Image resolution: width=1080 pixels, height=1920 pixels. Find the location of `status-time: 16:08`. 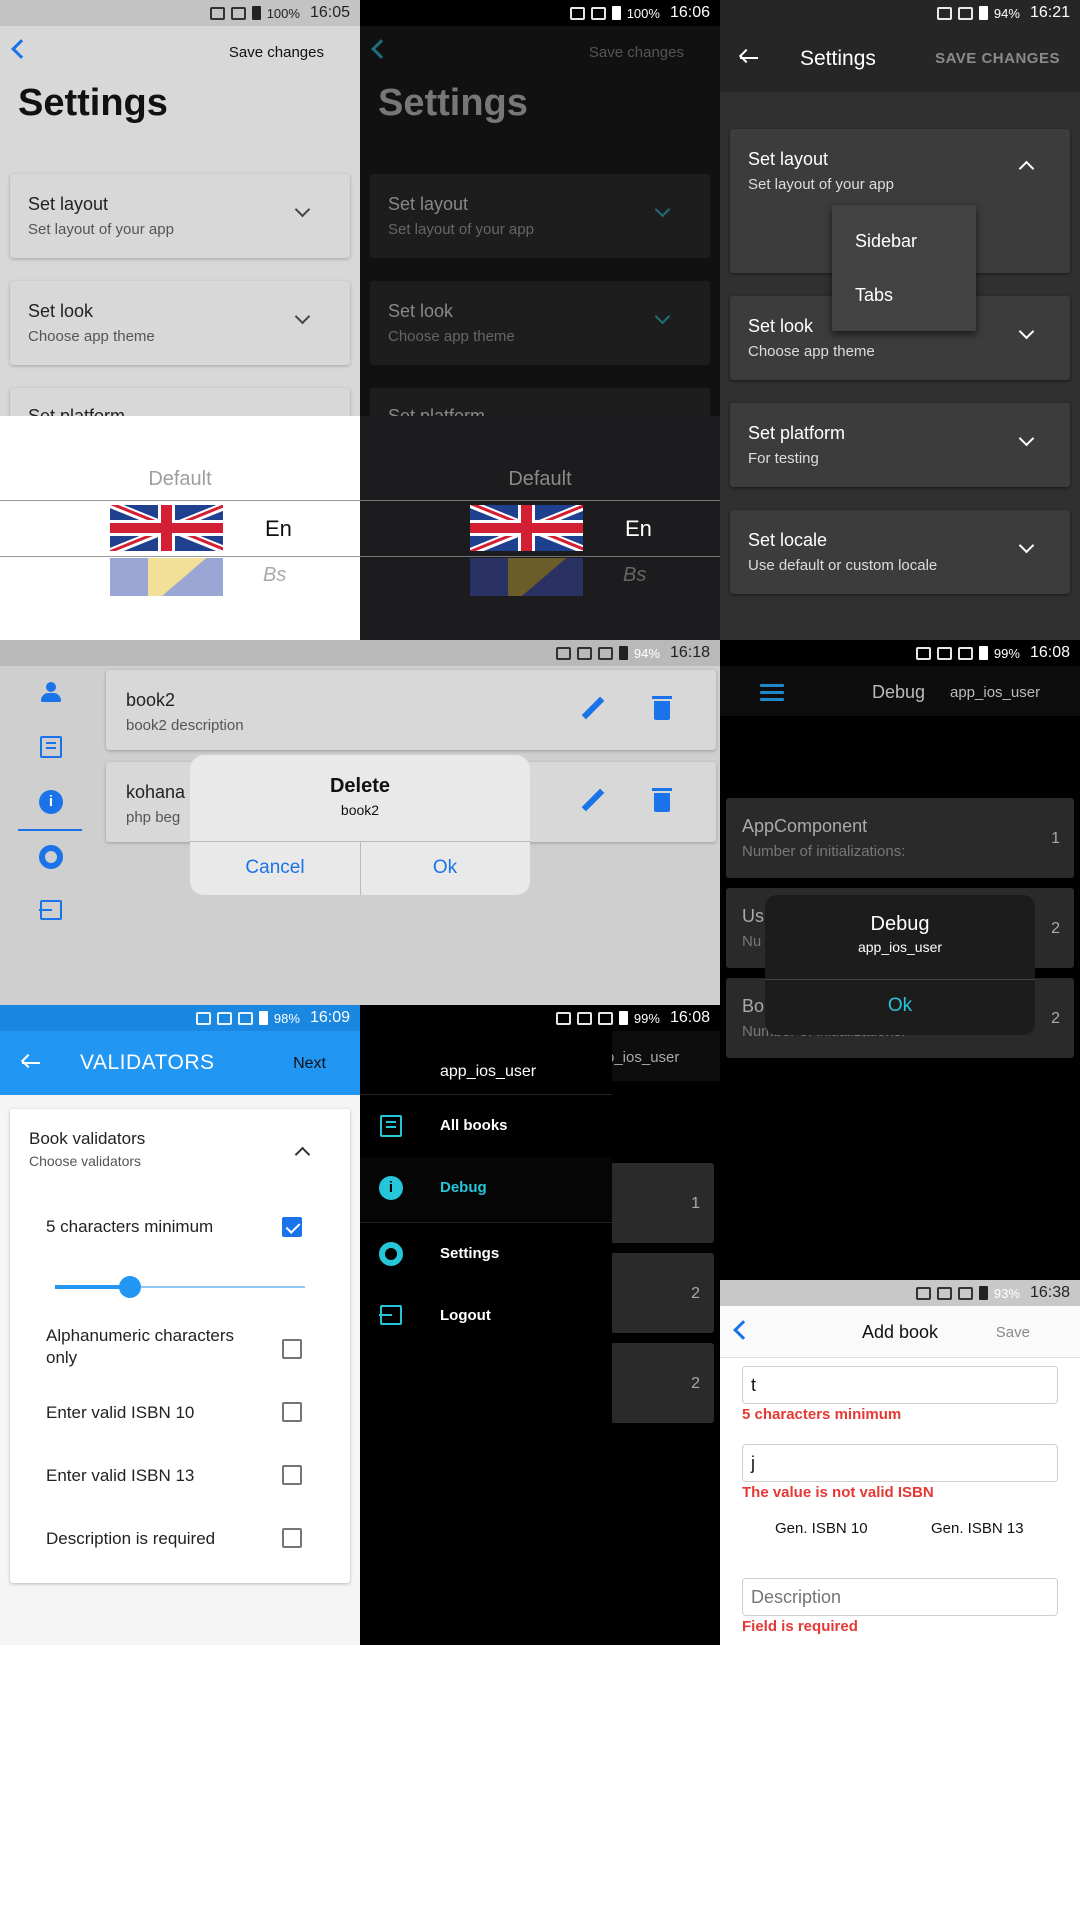

status-time: 16:08 is located at coordinates (1049, 652).